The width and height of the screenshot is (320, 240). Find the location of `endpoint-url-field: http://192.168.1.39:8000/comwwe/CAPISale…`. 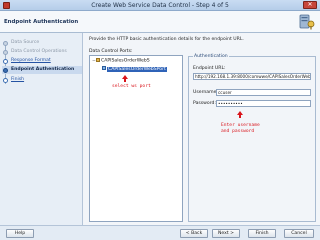

endpoint-url-field: http://192.168.1.39:8000/comwwe/CAPISale… is located at coordinates (252, 76).